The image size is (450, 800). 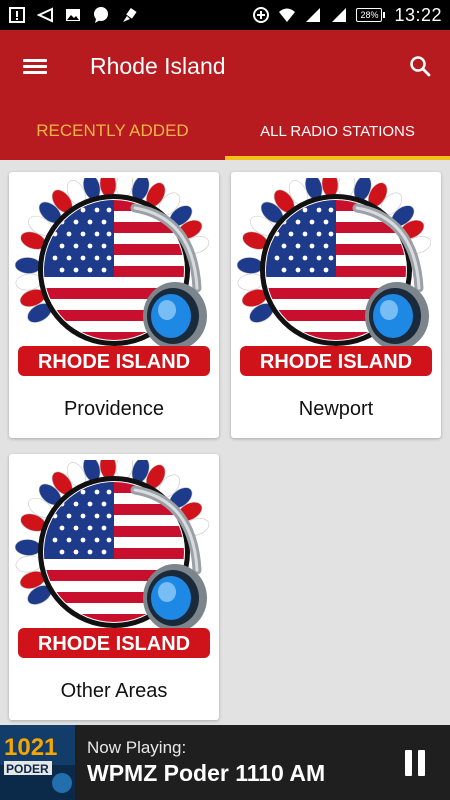 I want to click on battery-indicator: 28%, so click(x=371, y=15).